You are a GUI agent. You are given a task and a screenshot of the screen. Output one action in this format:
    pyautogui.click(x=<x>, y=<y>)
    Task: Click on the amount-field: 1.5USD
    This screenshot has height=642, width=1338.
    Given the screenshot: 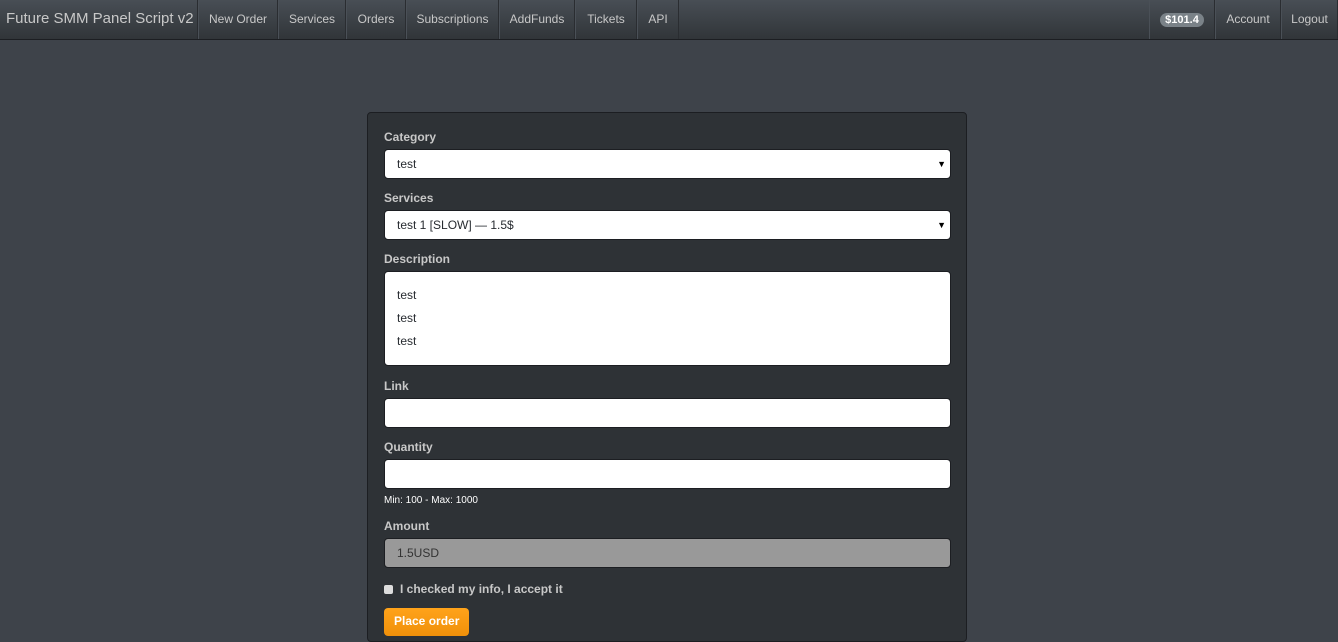 What is the action you would take?
    pyautogui.click(x=667, y=553)
    